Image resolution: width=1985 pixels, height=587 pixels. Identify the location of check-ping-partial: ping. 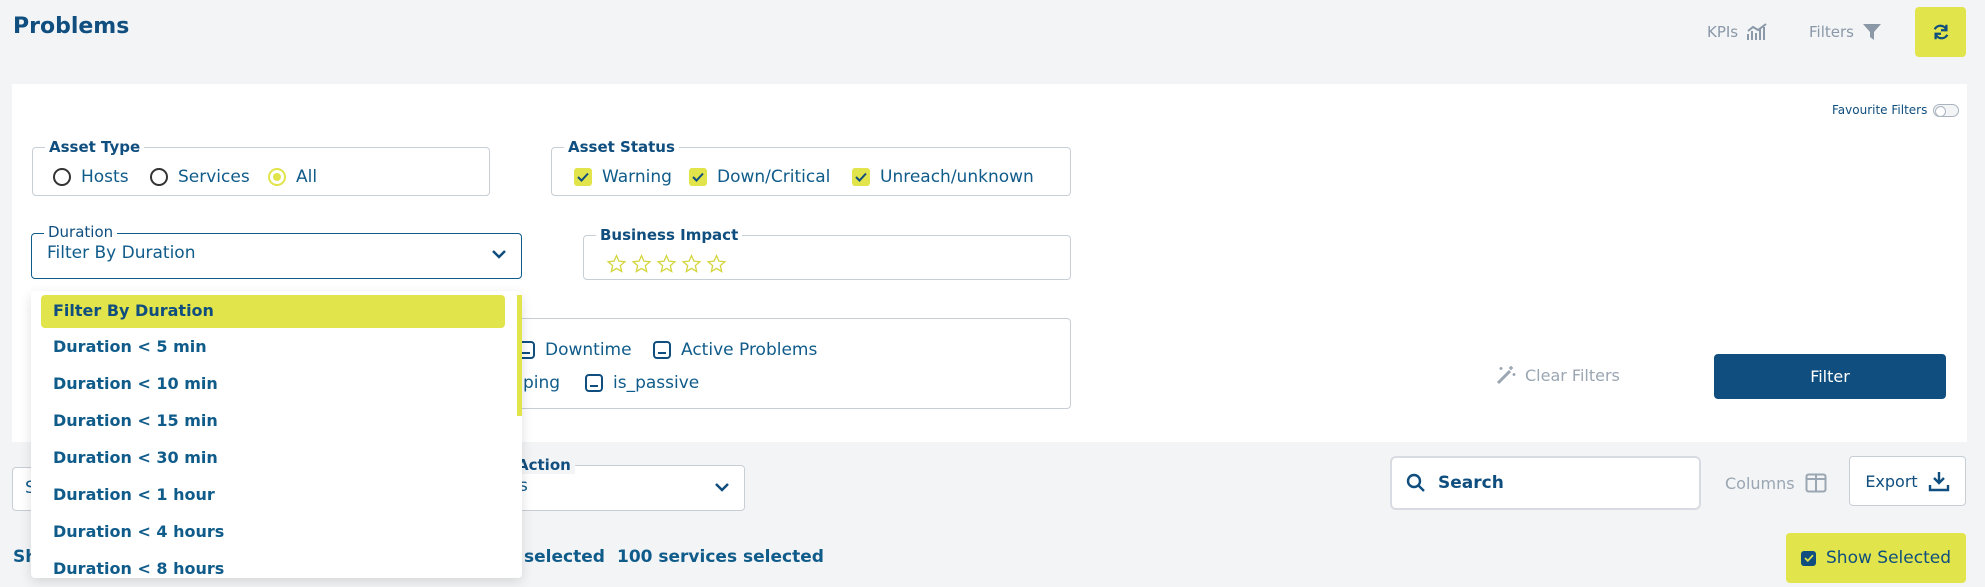
(541, 383).